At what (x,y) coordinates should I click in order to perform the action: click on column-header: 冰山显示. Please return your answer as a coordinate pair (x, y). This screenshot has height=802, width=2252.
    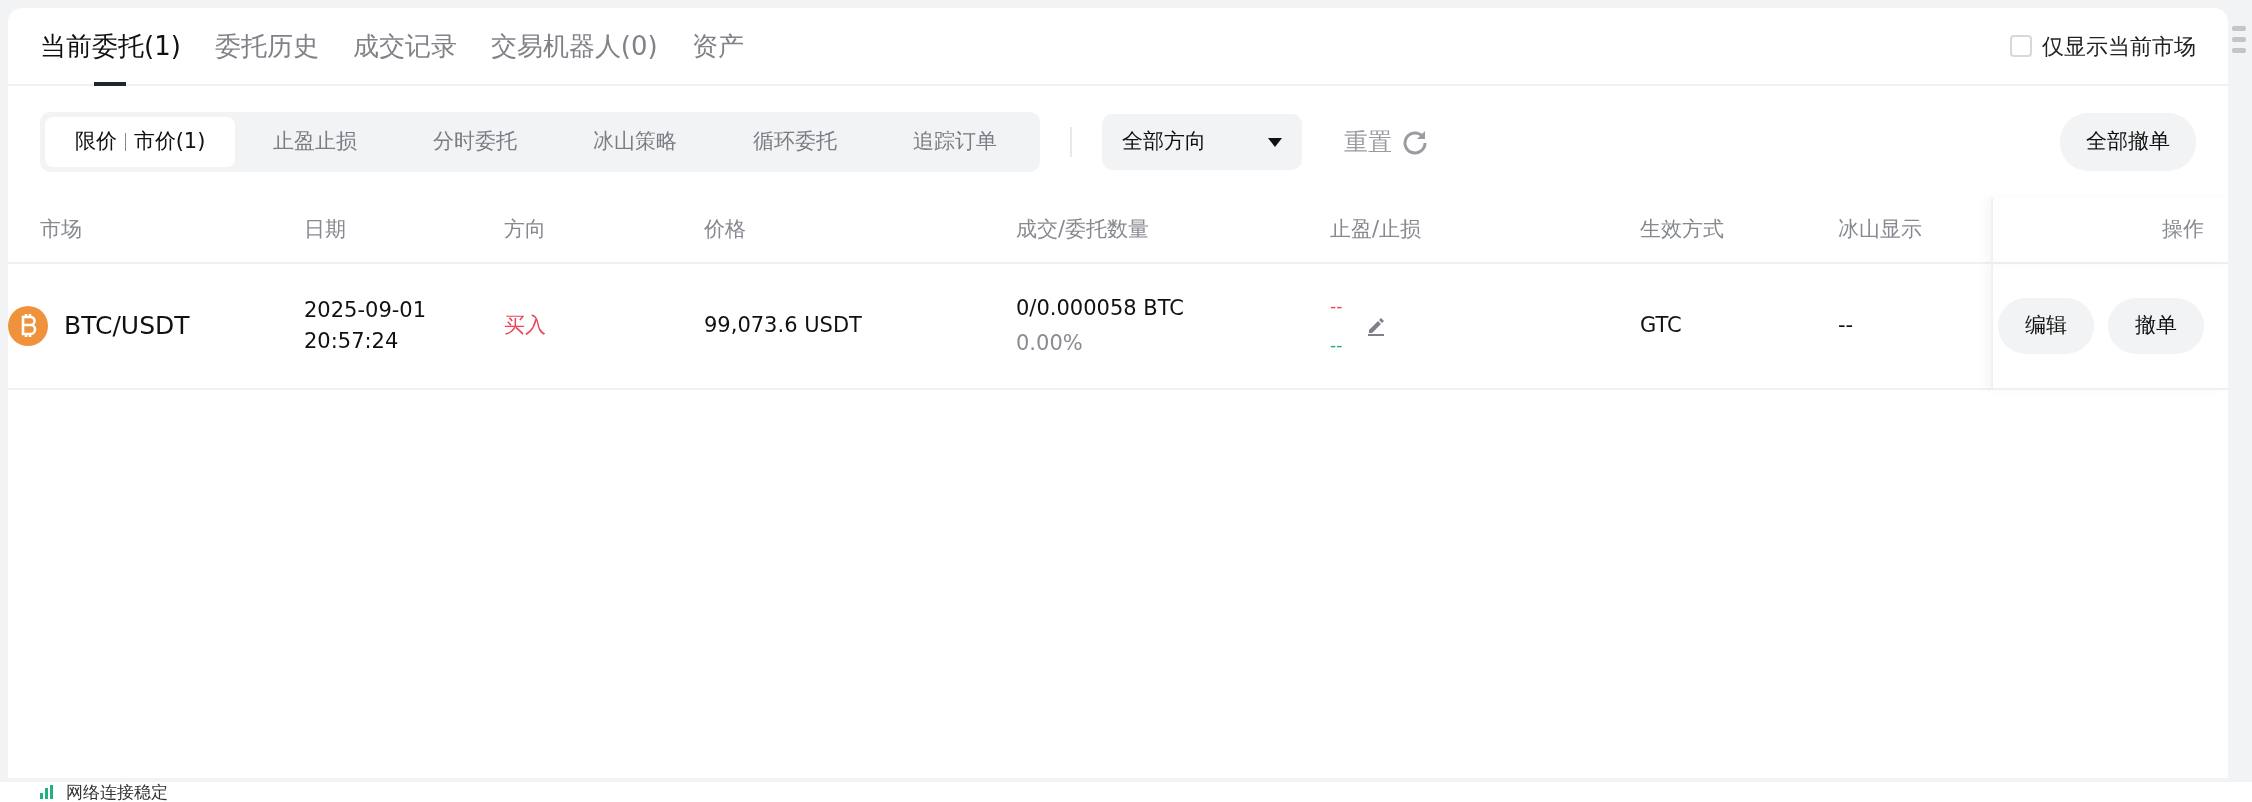
    Looking at the image, I should click on (1914, 231).